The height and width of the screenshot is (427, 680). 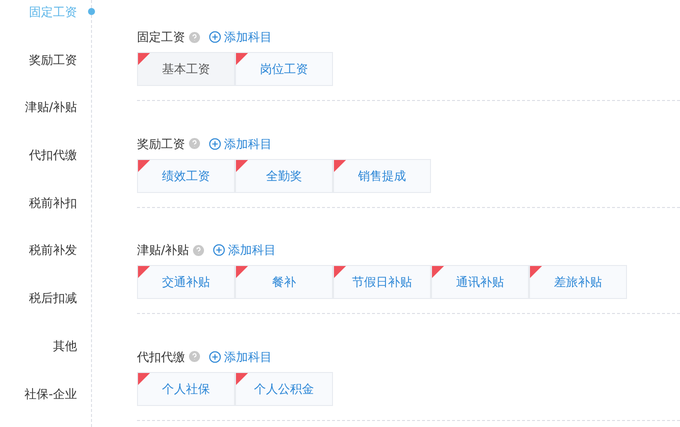 I want to click on subject-chip: 通讯补贴, so click(x=480, y=282).